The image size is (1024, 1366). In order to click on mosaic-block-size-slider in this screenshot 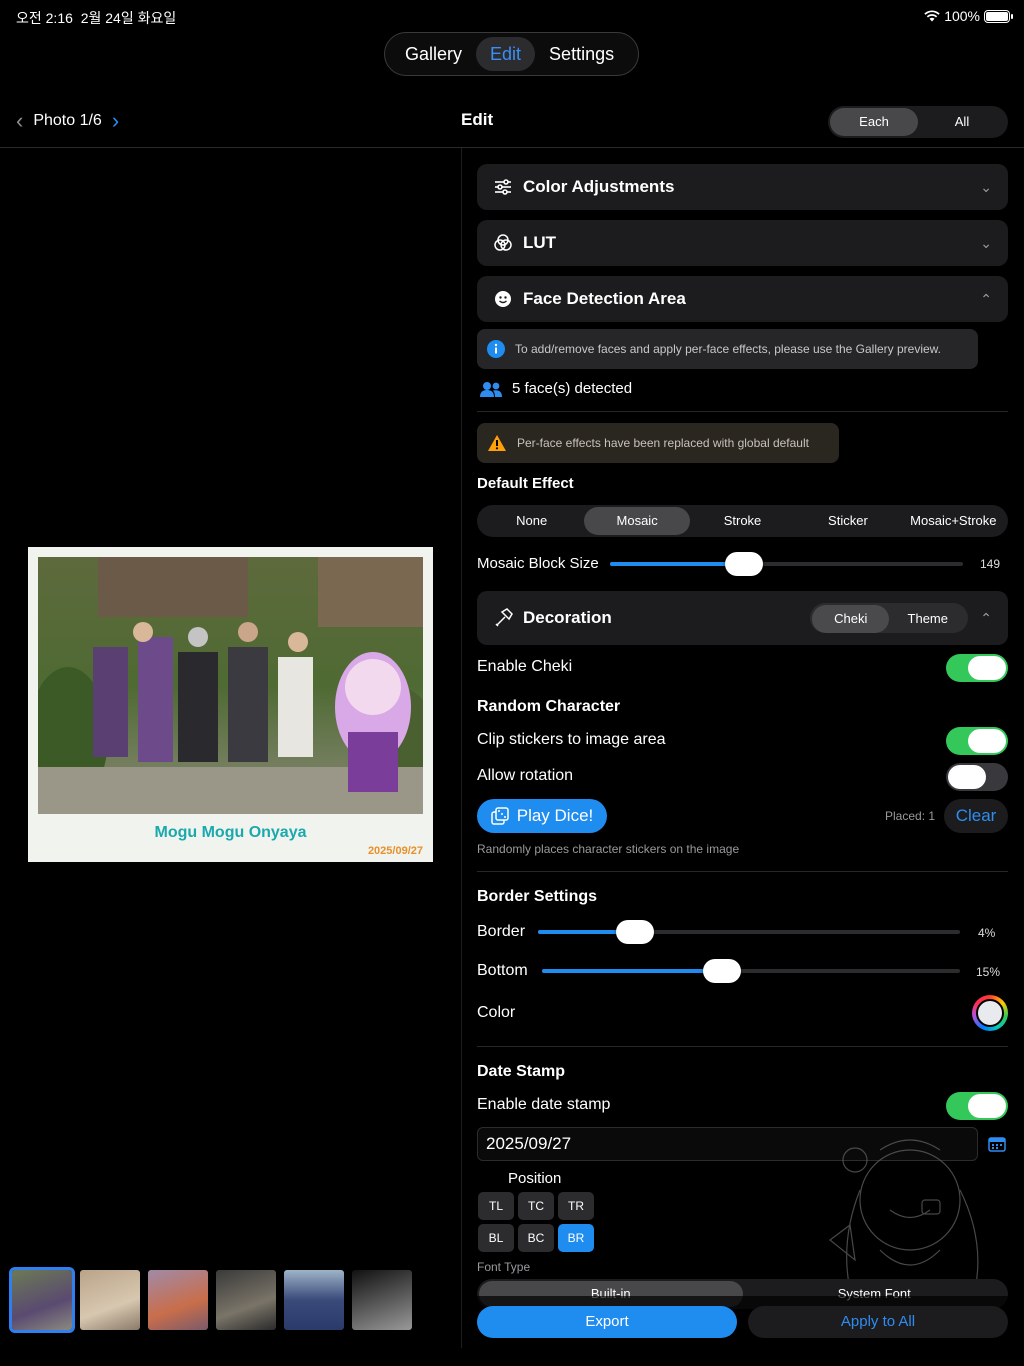, I will do `click(786, 564)`.